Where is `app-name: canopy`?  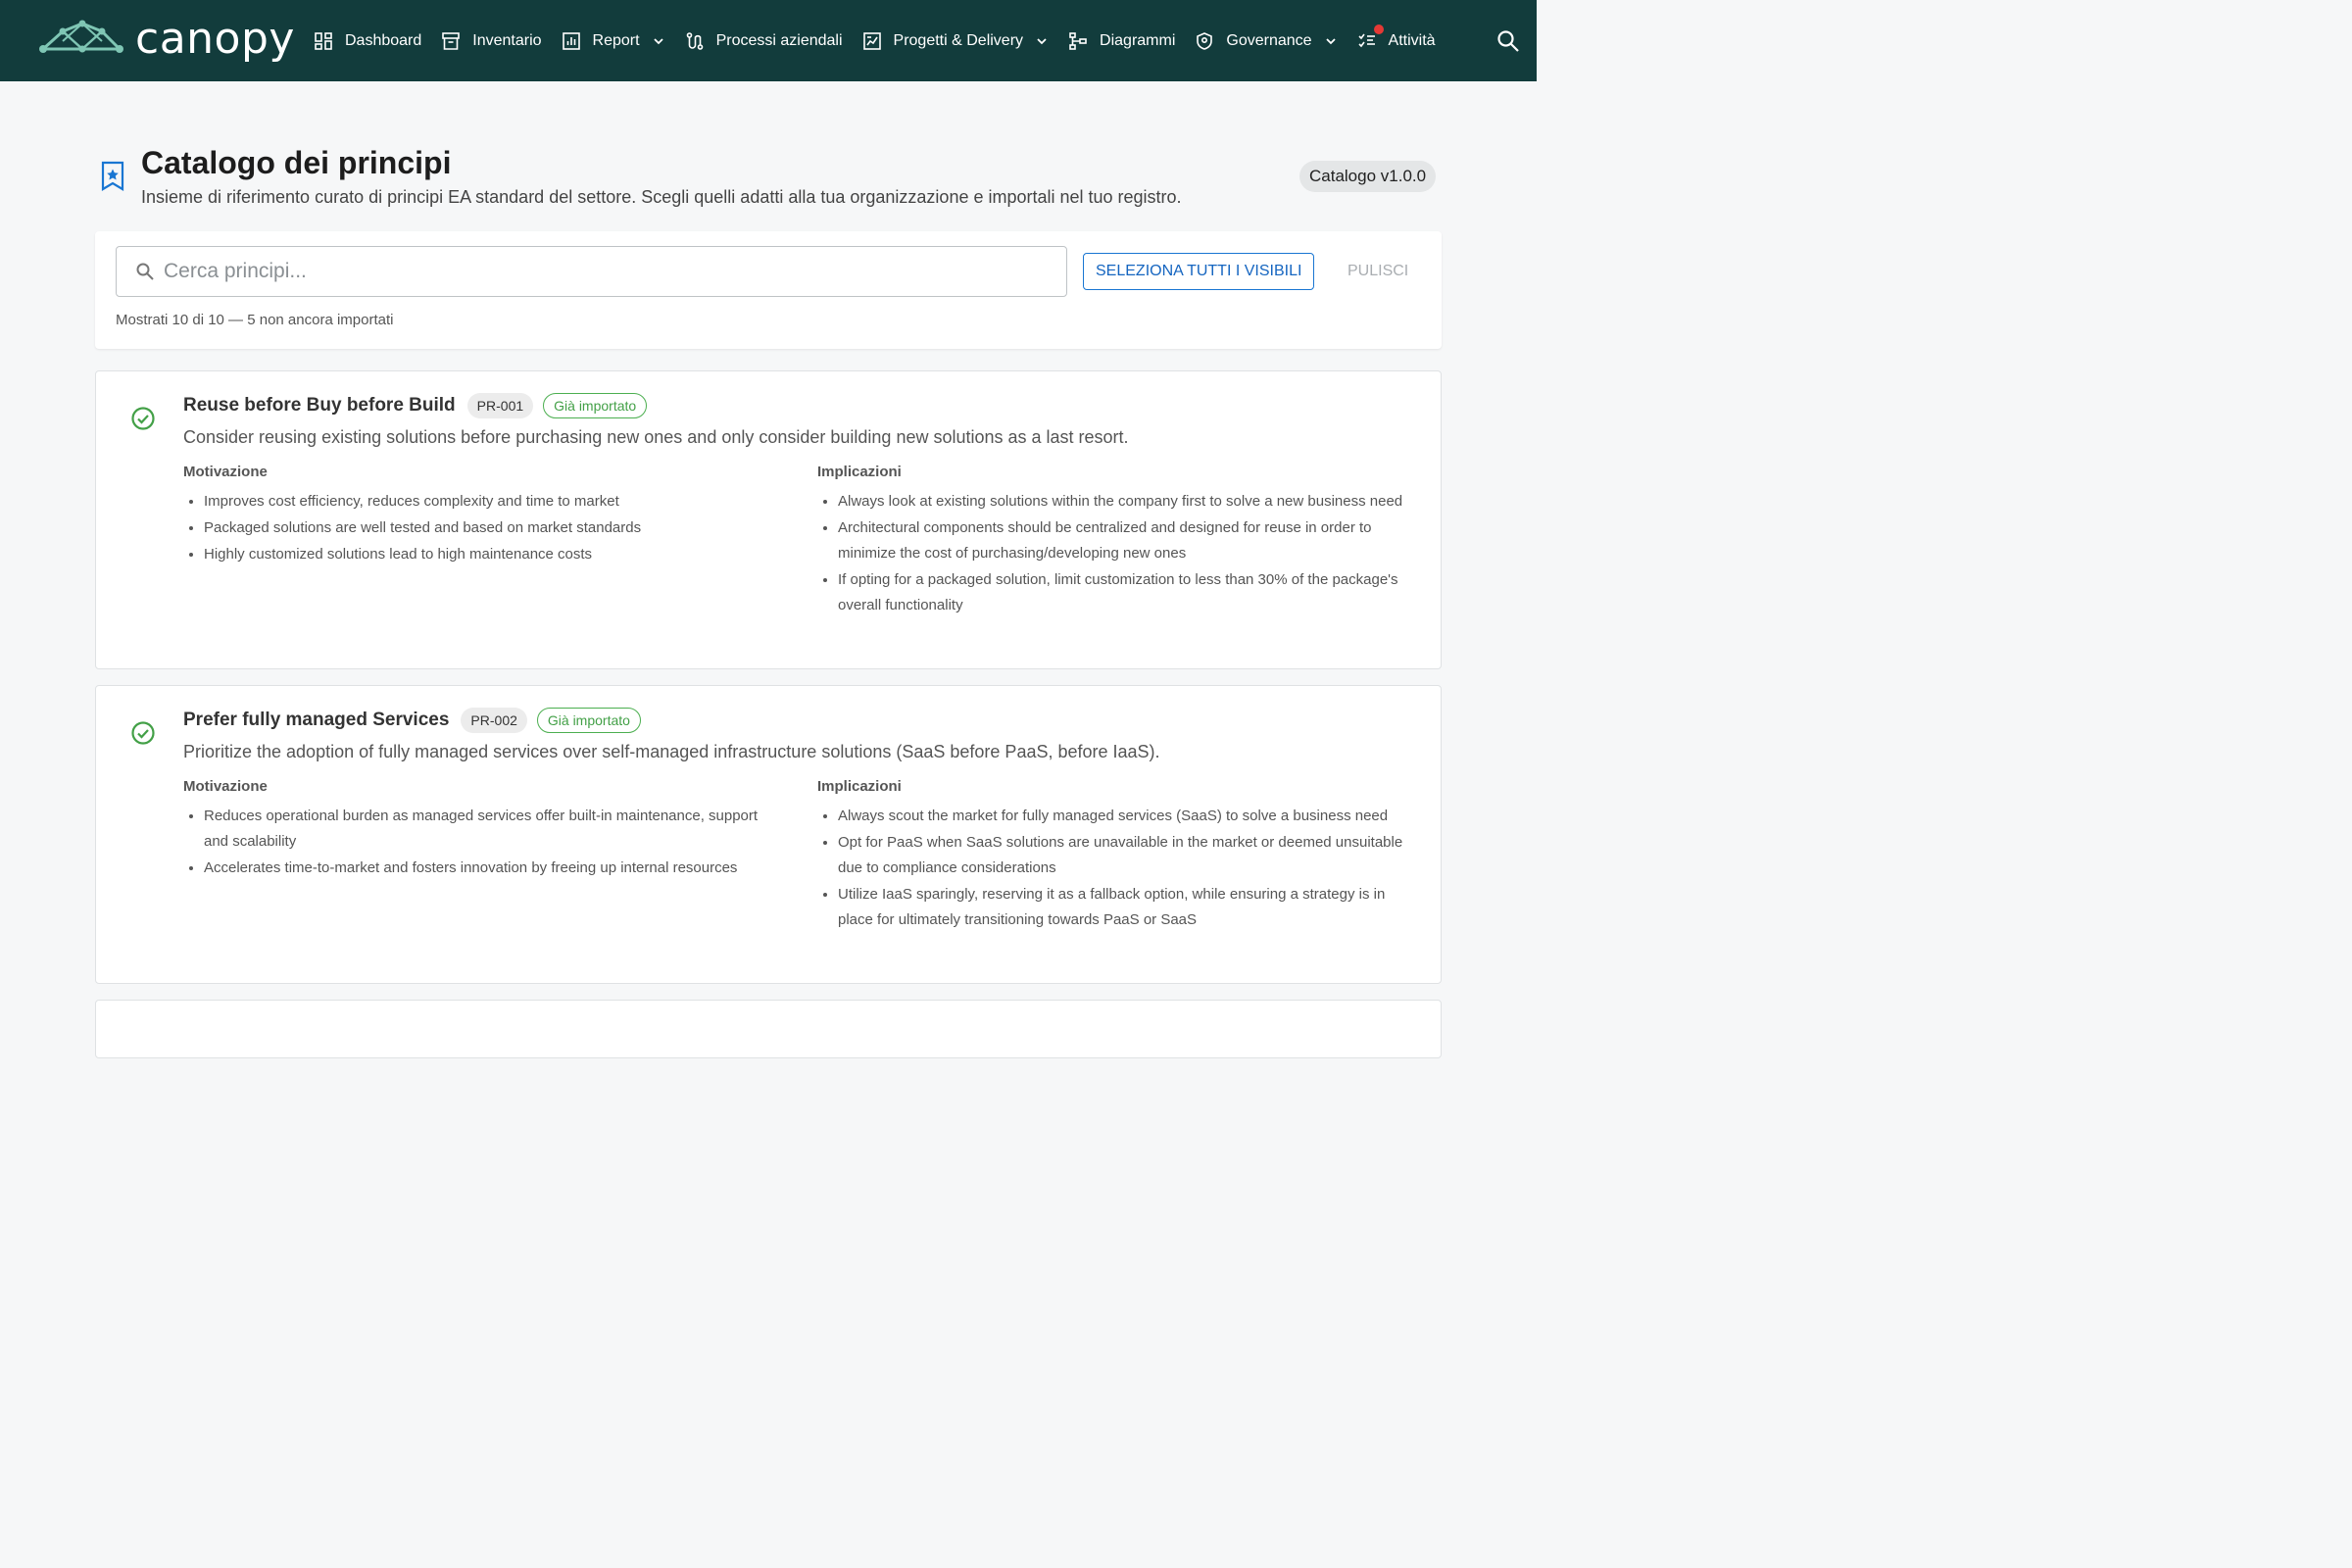 app-name: canopy is located at coordinates (215, 39).